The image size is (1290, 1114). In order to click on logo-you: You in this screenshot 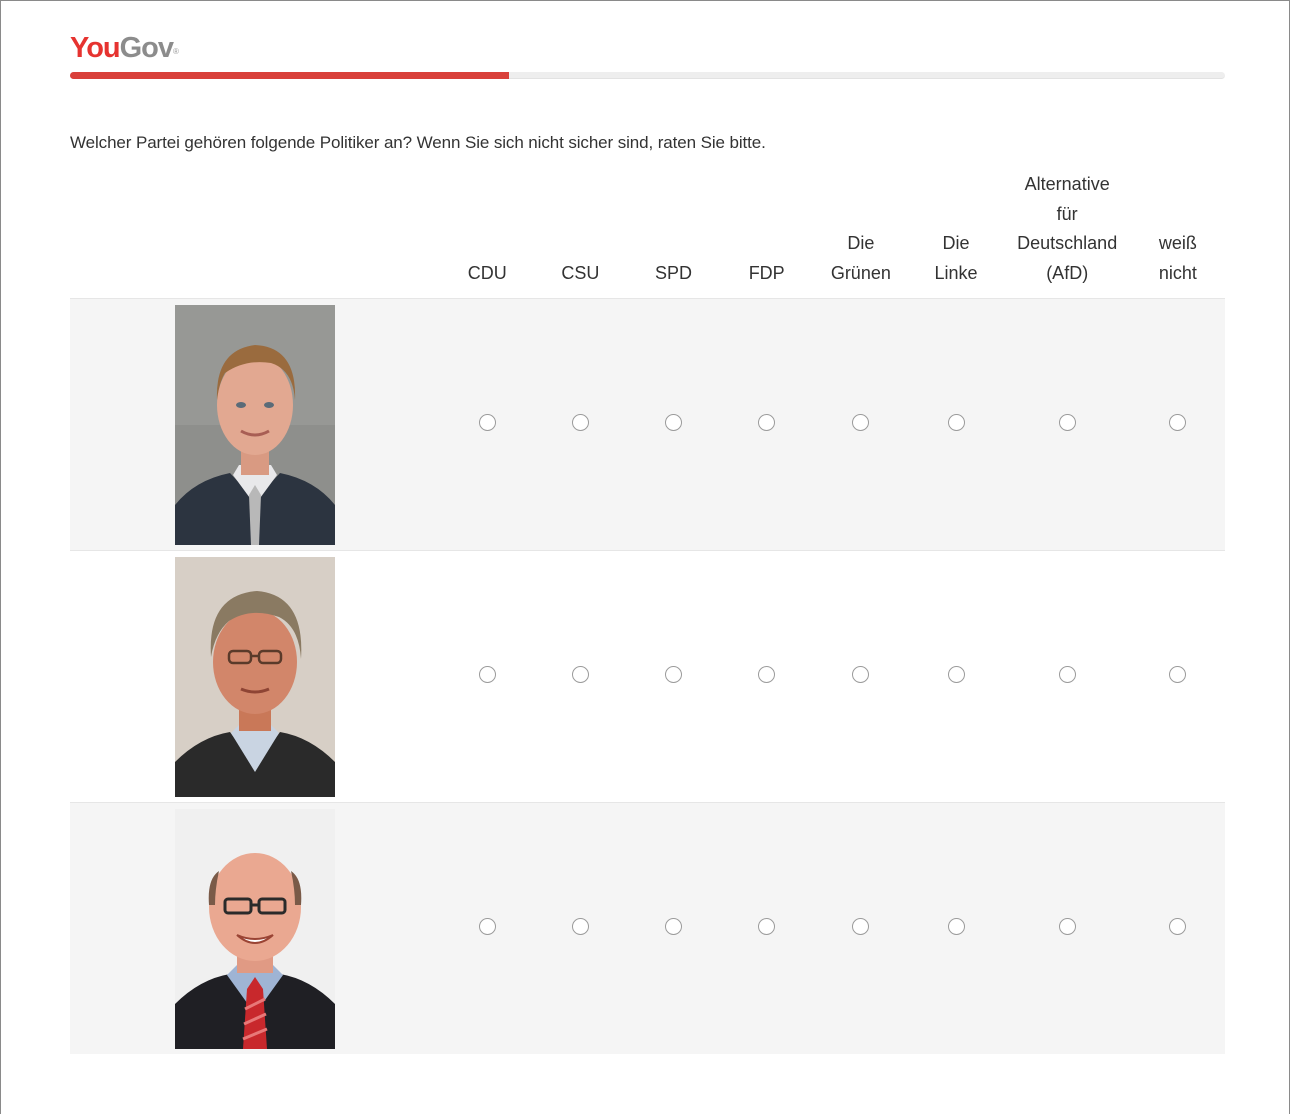, I will do `click(95, 48)`.